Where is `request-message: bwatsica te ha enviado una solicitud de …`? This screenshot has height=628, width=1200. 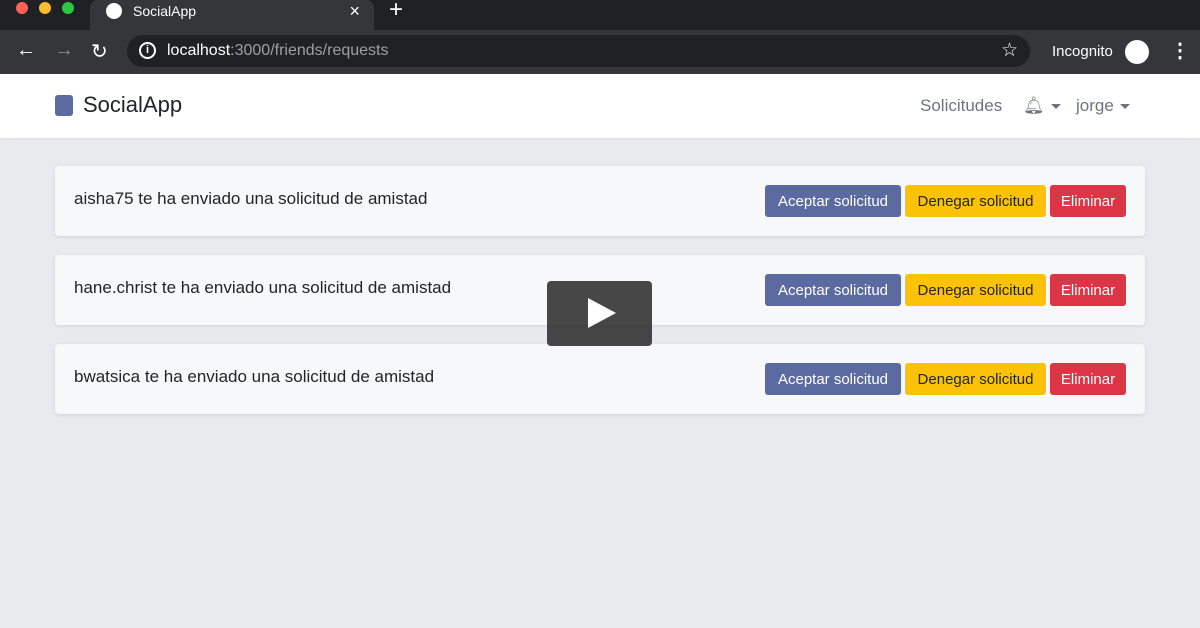 request-message: bwatsica te ha enviado una solicitud de … is located at coordinates (254, 376).